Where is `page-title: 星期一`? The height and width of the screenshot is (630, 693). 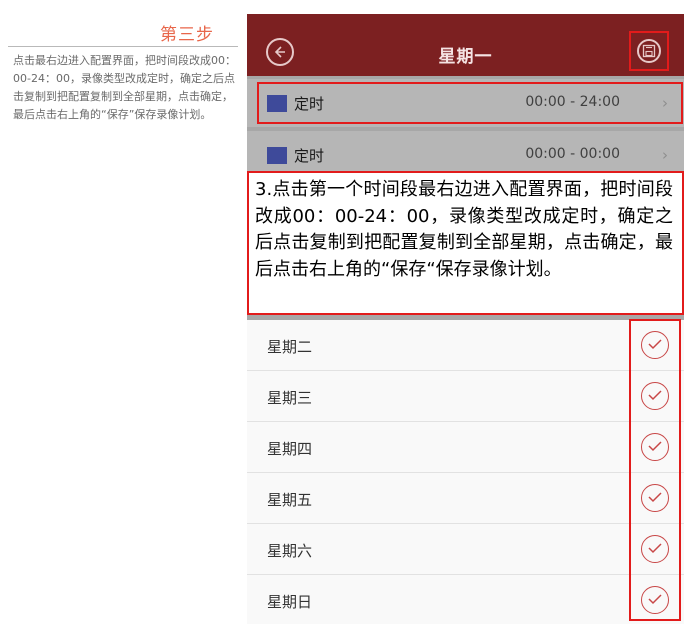 page-title: 星期一 is located at coordinates (465, 57).